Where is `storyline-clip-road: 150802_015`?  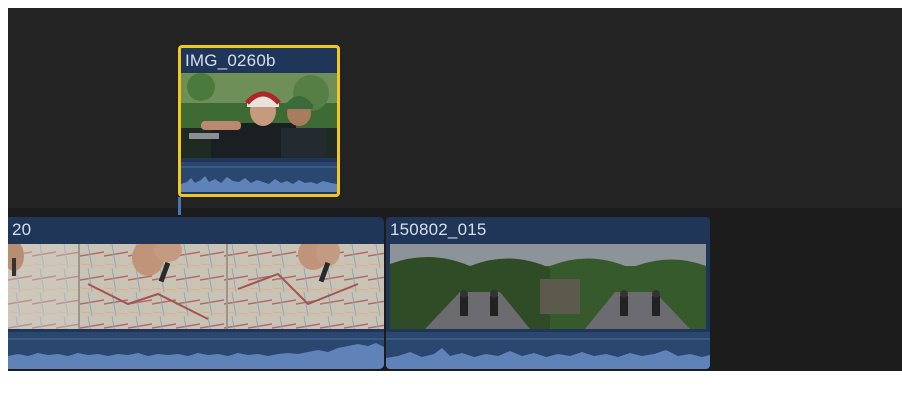
storyline-clip-road: 150802_015 is located at coordinates (548, 293).